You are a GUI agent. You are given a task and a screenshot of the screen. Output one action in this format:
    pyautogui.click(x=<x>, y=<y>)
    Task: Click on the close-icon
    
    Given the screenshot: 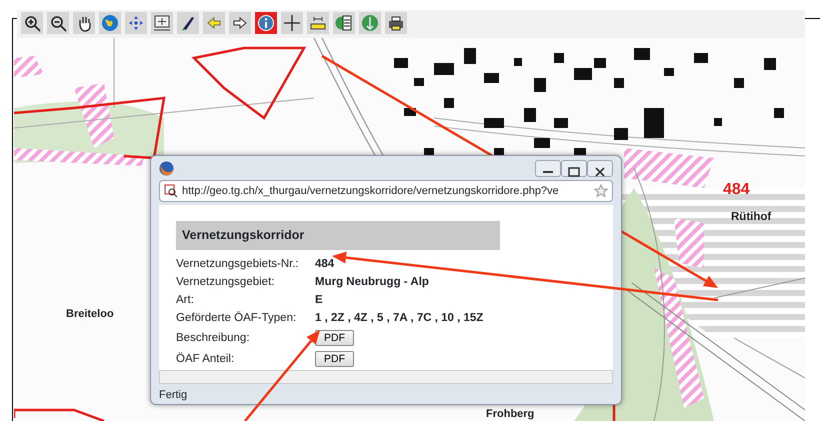 What is the action you would take?
    pyautogui.click(x=600, y=172)
    